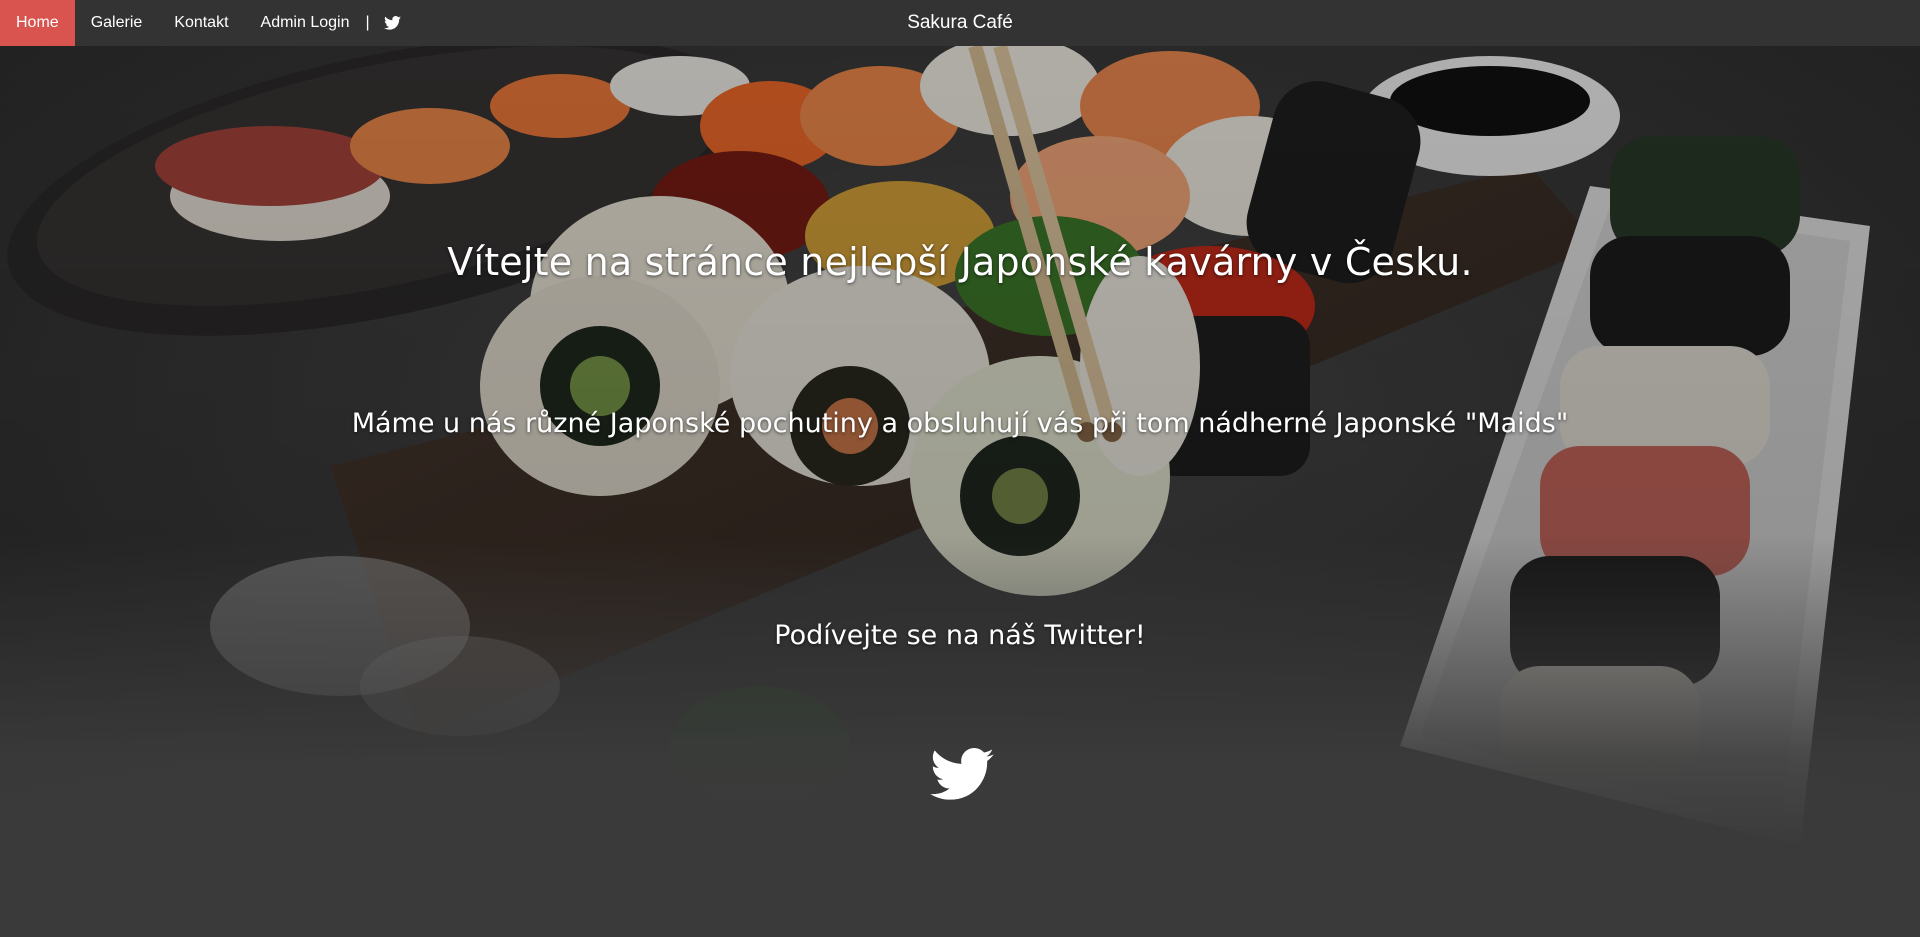 This screenshot has width=1920, height=937. I want to click on nav-home-link: Home, so click(37, 23).